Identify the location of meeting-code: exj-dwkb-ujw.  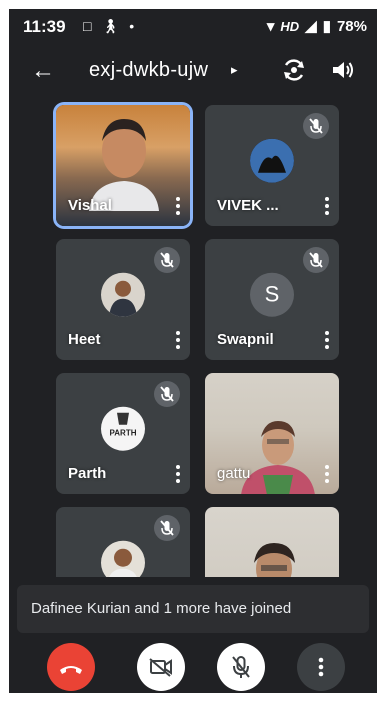
(148, 70).